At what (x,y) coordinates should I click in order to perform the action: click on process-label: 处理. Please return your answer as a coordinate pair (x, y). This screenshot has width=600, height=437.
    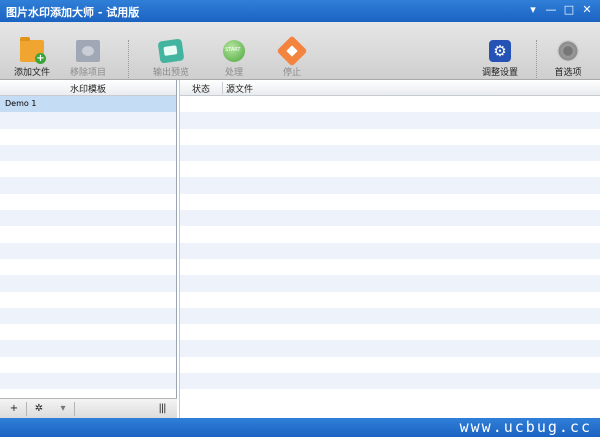
    Looking at the image, I should click on (233, 73).